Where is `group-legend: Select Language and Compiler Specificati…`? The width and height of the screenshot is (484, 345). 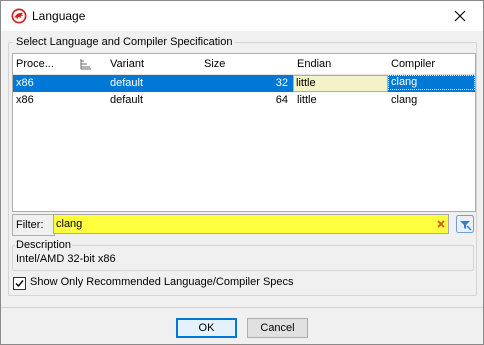
group-legend: Select Language and Compiler Specificati… is located at coordinates (124, 42).